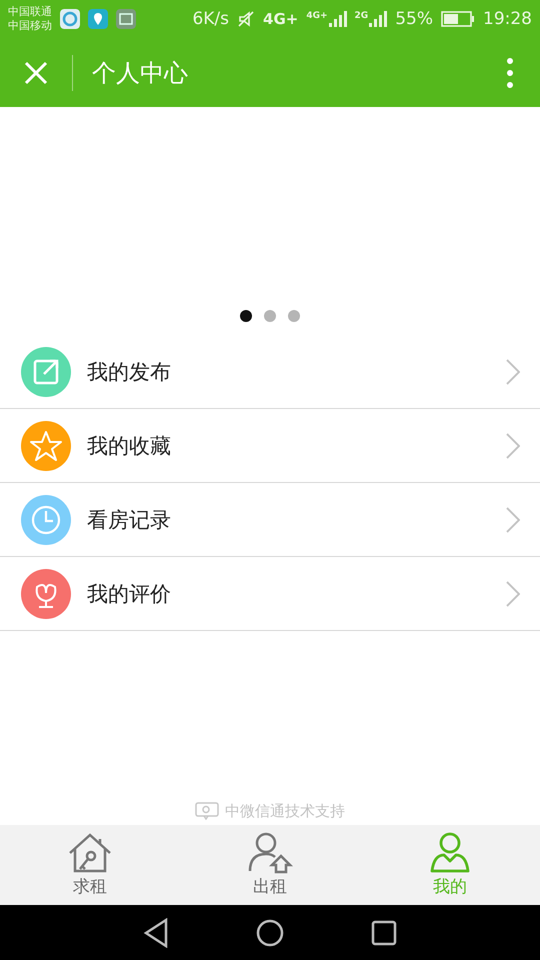  I want to click on menu-item: 我的评价, so click(270, 594).